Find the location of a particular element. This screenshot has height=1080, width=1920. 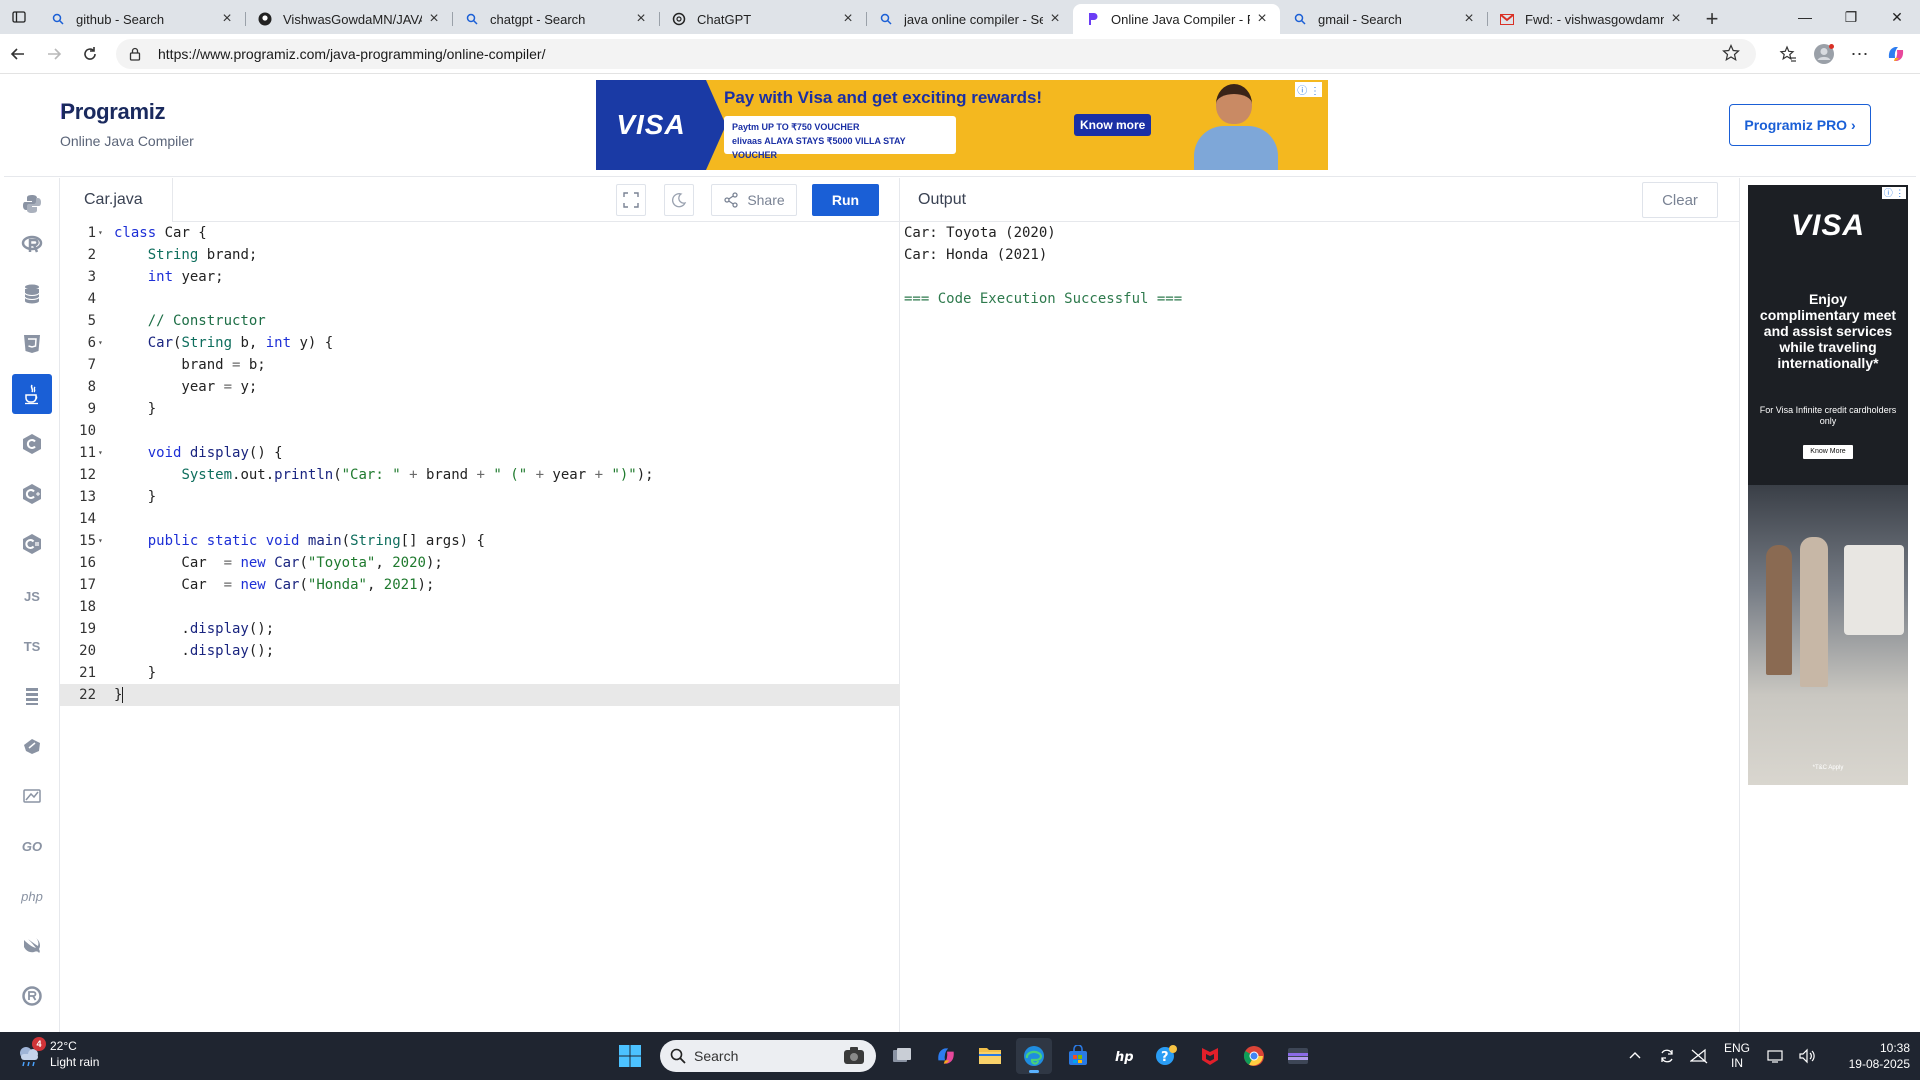

file-explorer-app is located at coordinates (990, 1056).